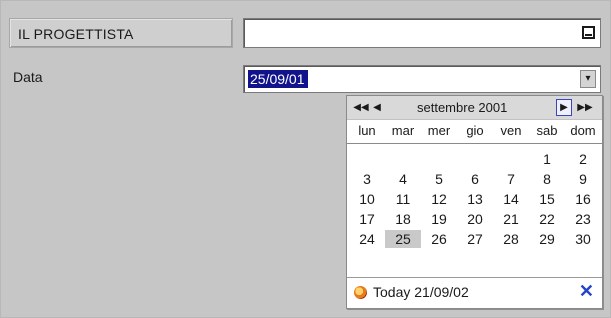 This screenshot has width=611, height=318. What do you see at coordinates (439, 179) in the screenshot?
I see `calendar-day: 5` at bounding box center [439, 179].